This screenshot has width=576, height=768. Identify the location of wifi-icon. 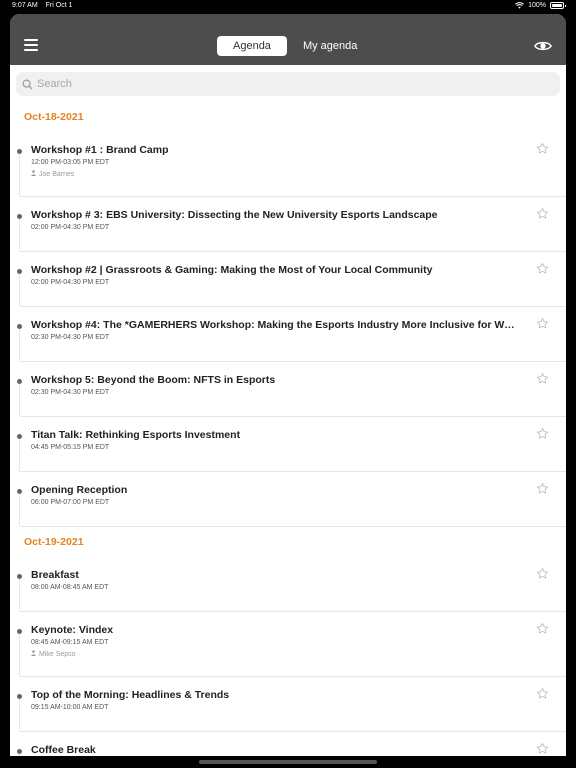
(520, 5).